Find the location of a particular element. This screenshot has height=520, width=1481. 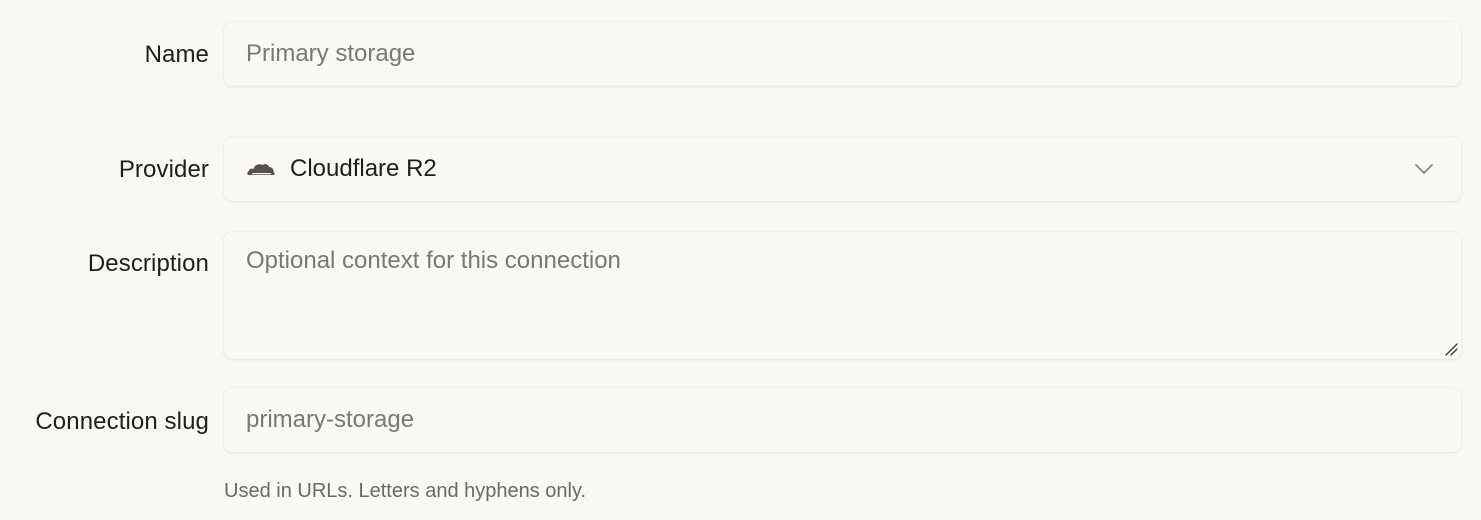

resize-handle-icon is located at coordinates (1451, 349).